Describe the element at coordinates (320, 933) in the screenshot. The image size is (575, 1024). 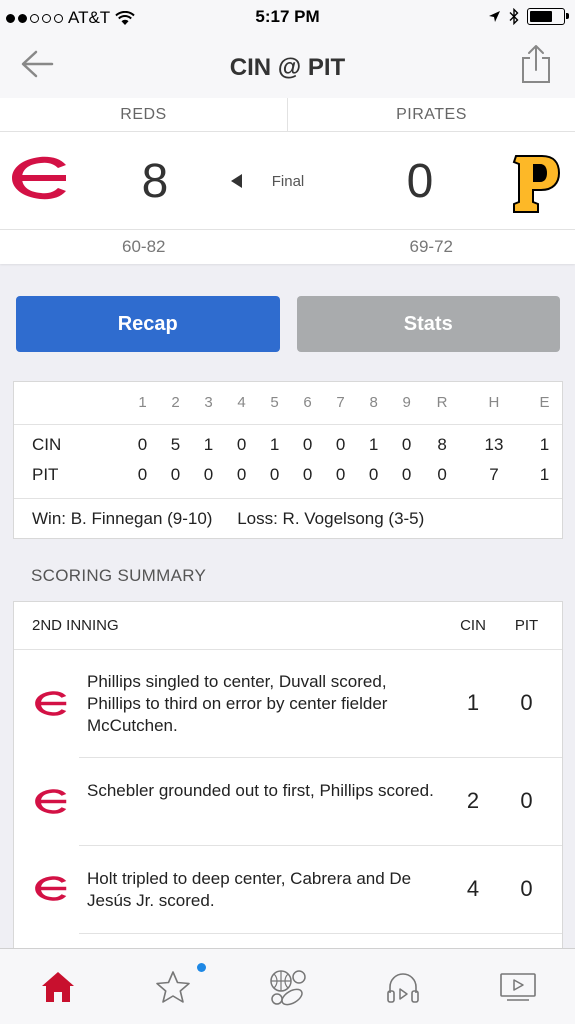
I see `divider` at that location.